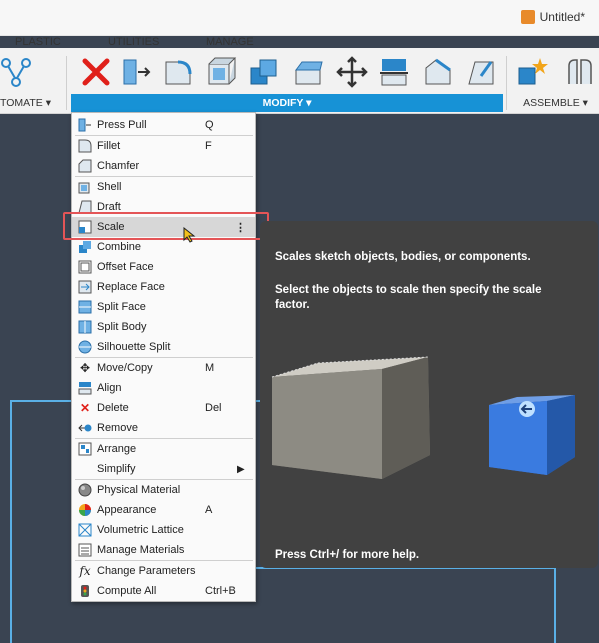 The image size is (599, 643). What do you see at coordinates (85, 469) in the screenshot?
I see `simplify-icon` at bounding box center [85, 469].